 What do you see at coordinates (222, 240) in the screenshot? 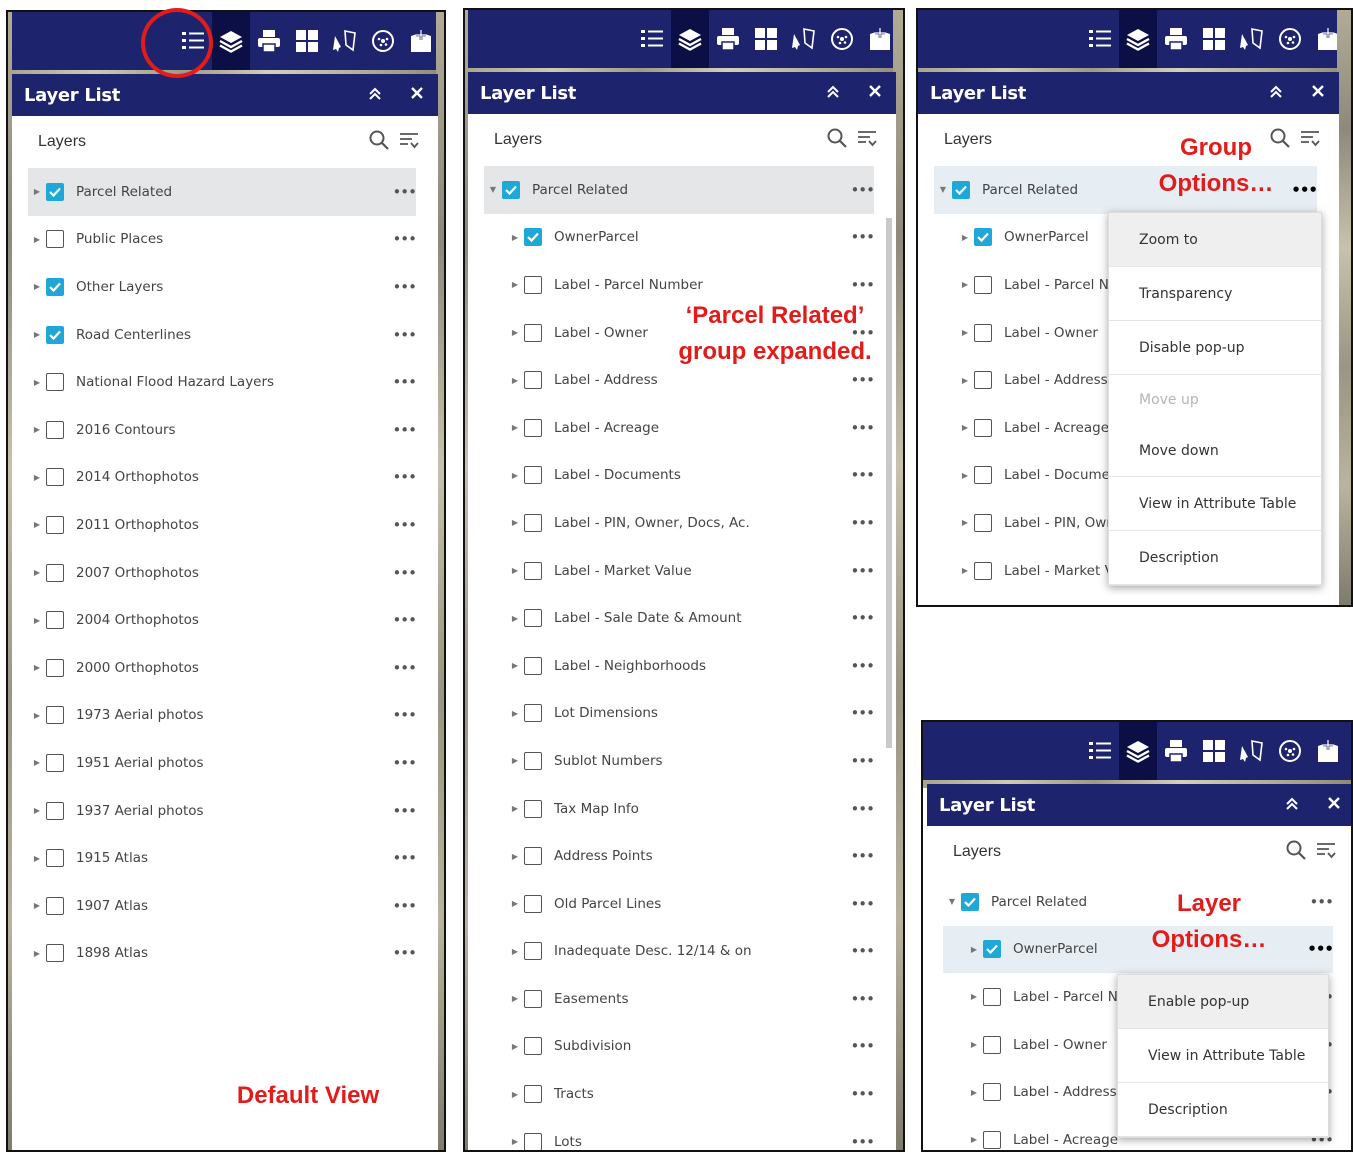
I see `layer-row: ▶ Public Places •••` at bounding box center [222, 240].